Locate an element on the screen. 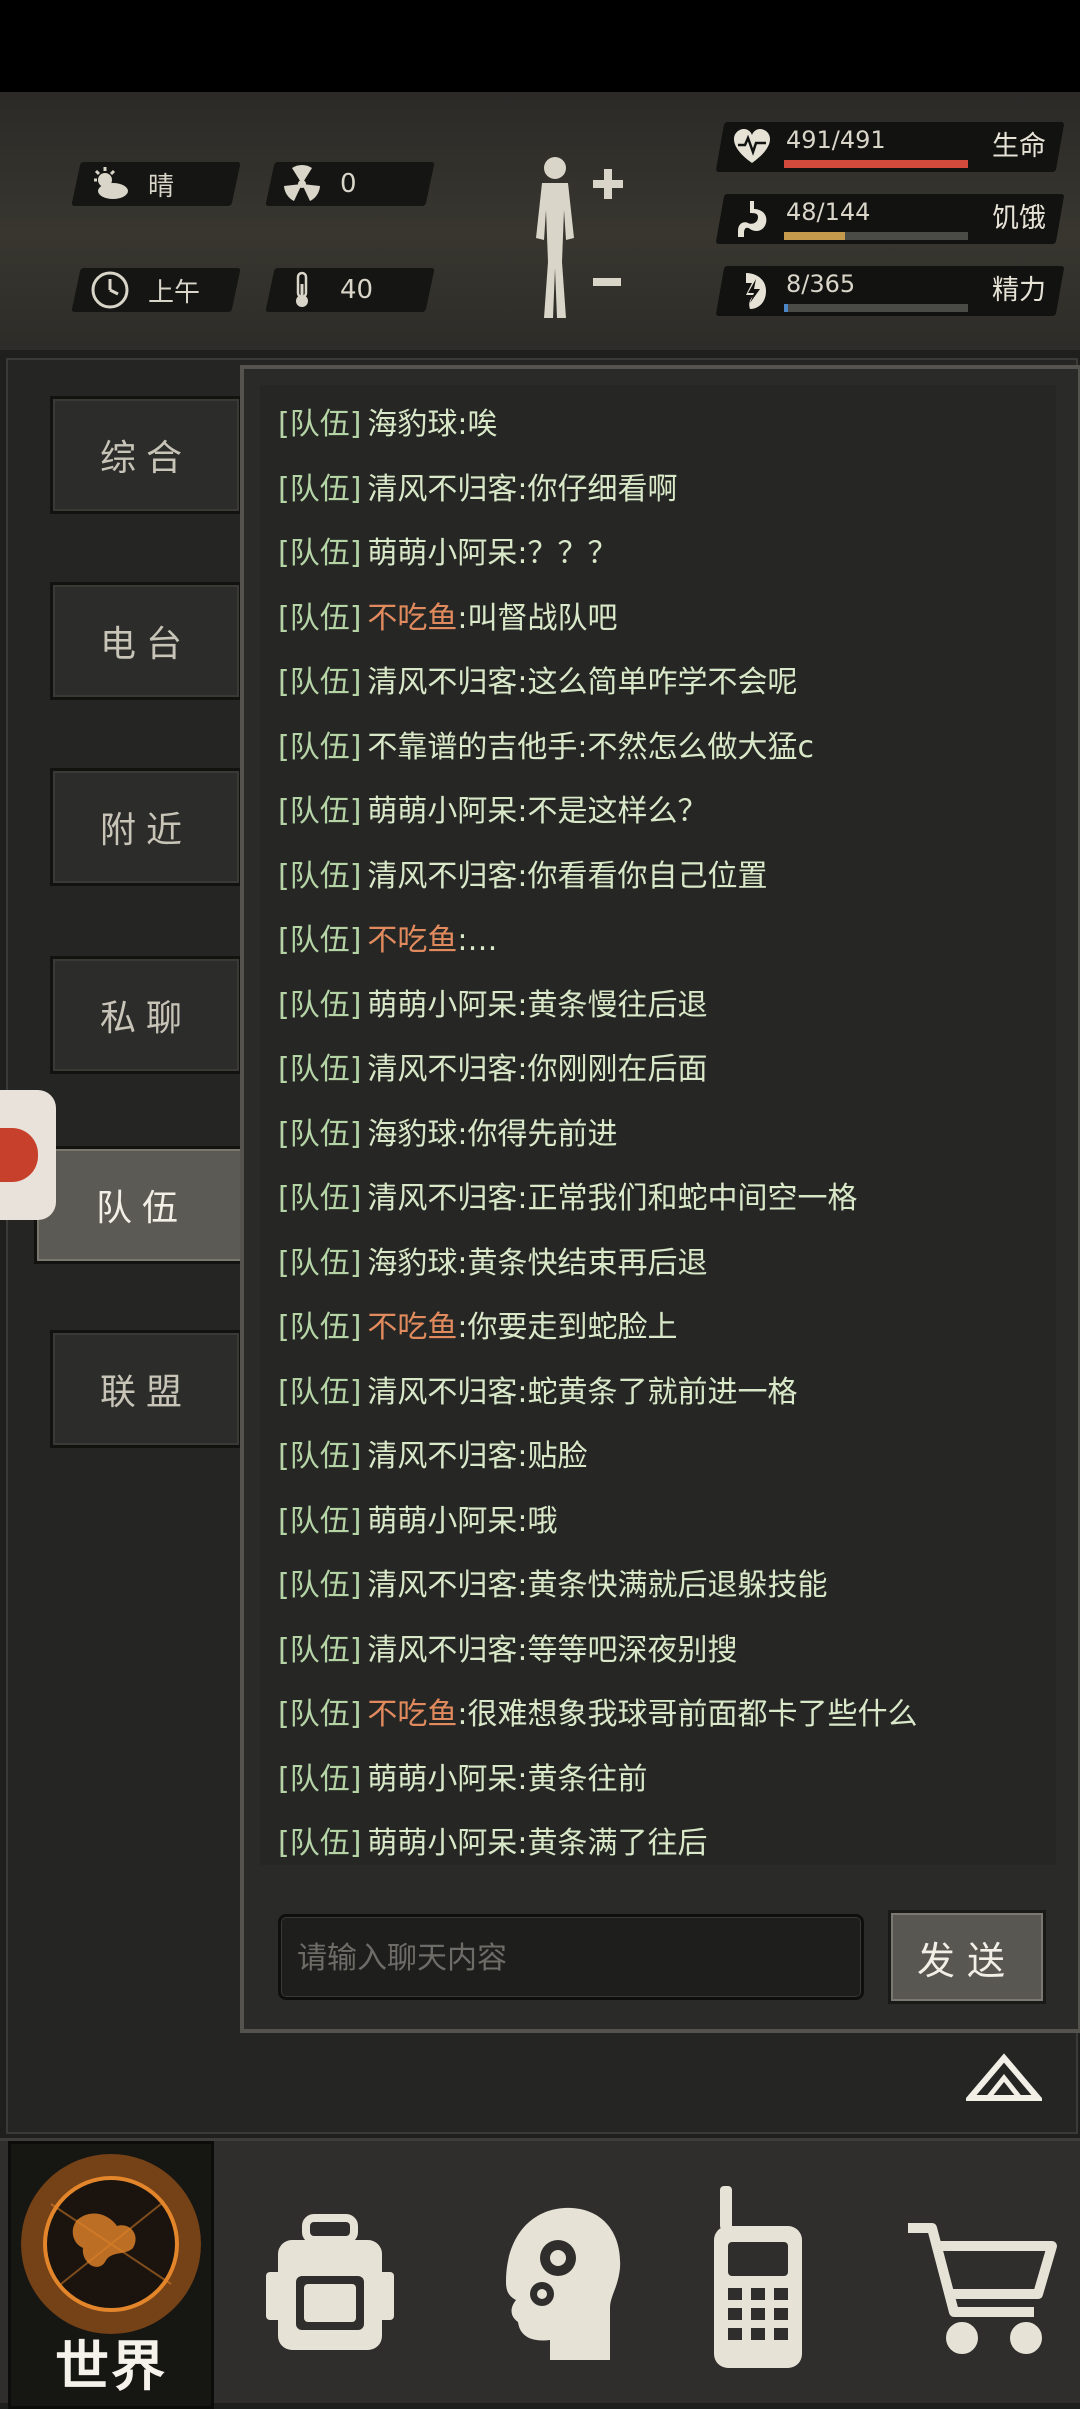 The width and height of the screenshot is (1080, 2409). nav-radio-button is located at coordinates (760, 2272).